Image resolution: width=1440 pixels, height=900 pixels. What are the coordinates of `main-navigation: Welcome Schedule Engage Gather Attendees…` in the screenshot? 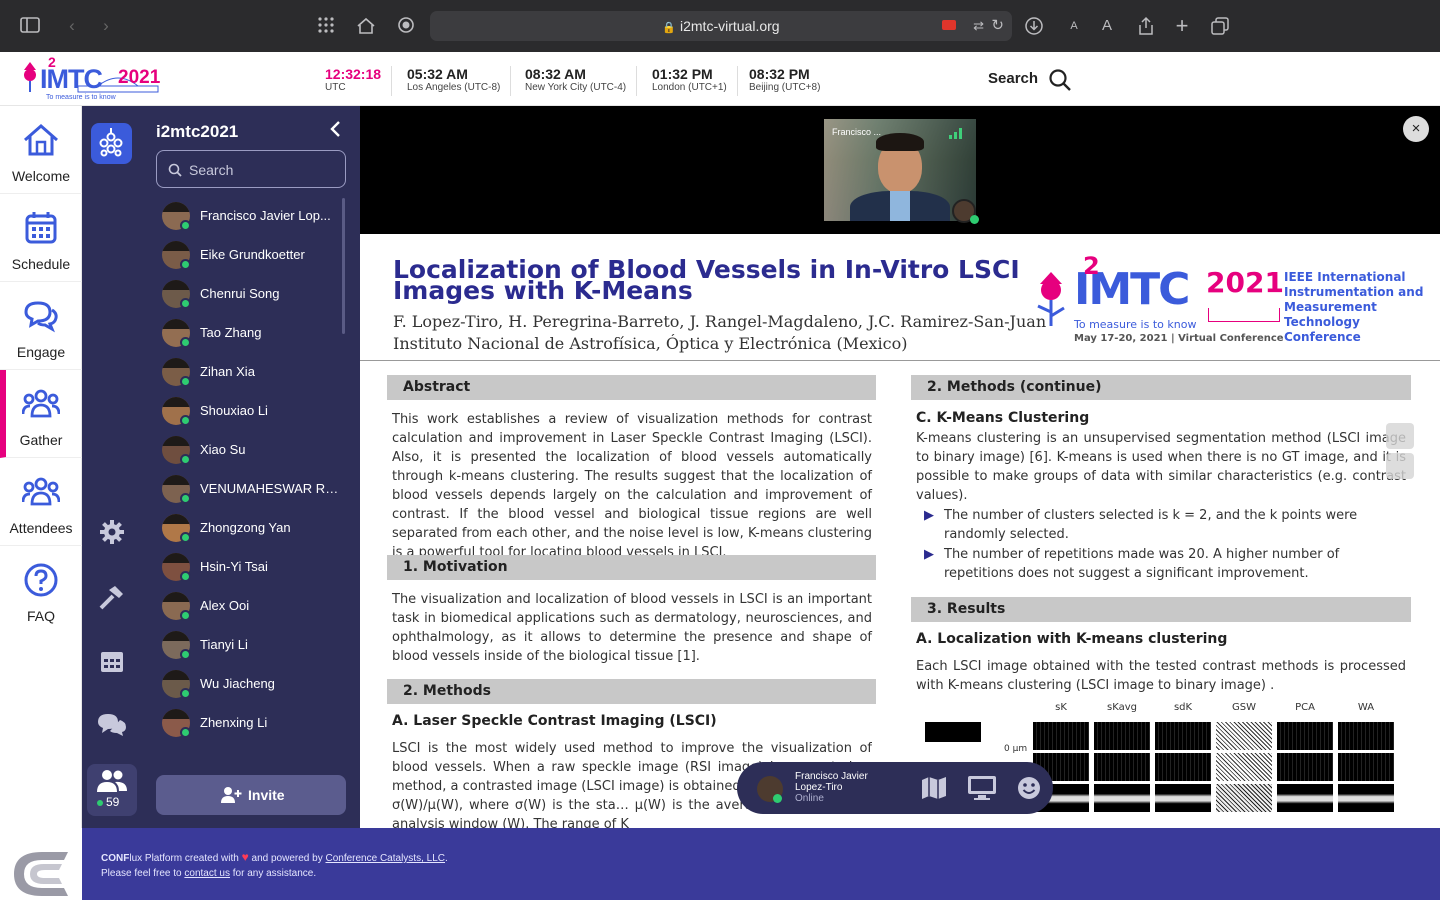 It's located at (41, 467).